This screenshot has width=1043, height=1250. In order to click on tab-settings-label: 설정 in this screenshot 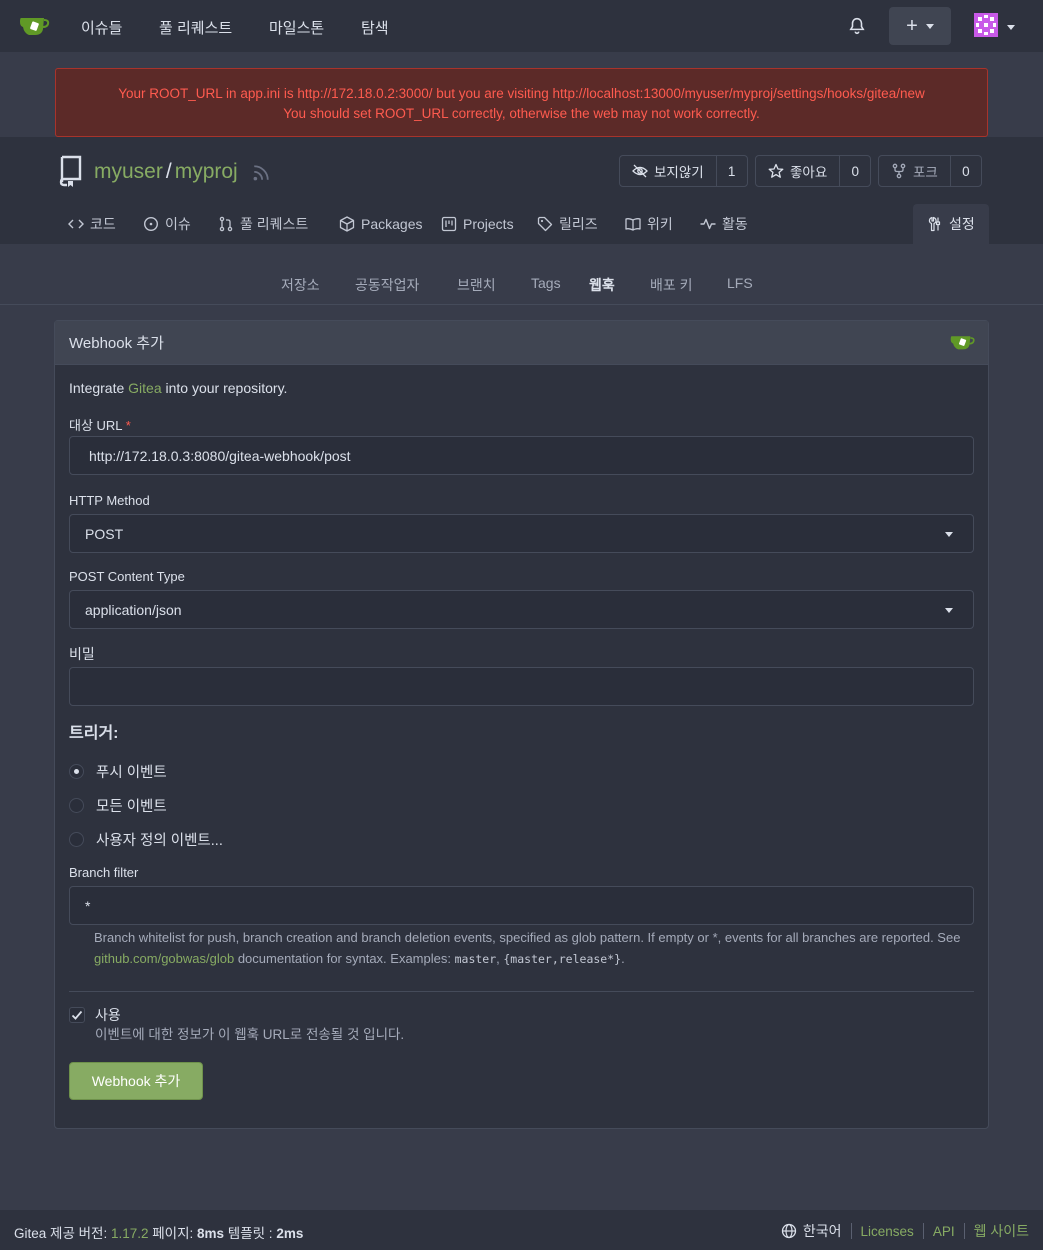, I will do `click(962, 224)`.